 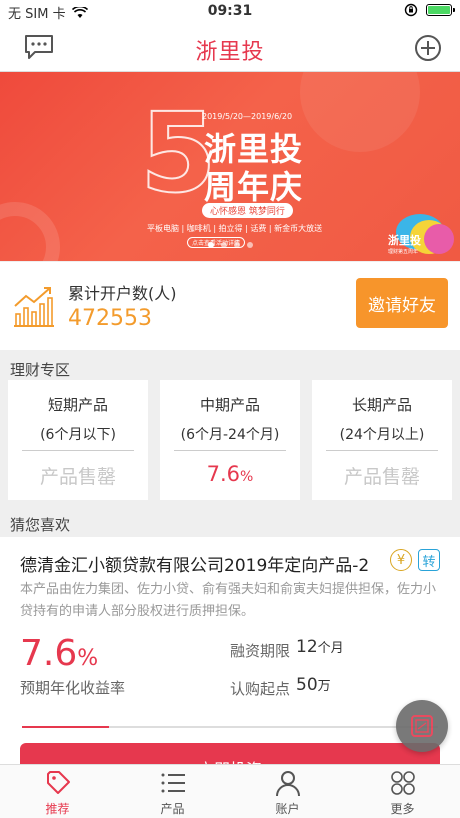 I want to click on product-card-short: 短期产品 (6个月以下) 产品售罄, so click(x=78, y=440).